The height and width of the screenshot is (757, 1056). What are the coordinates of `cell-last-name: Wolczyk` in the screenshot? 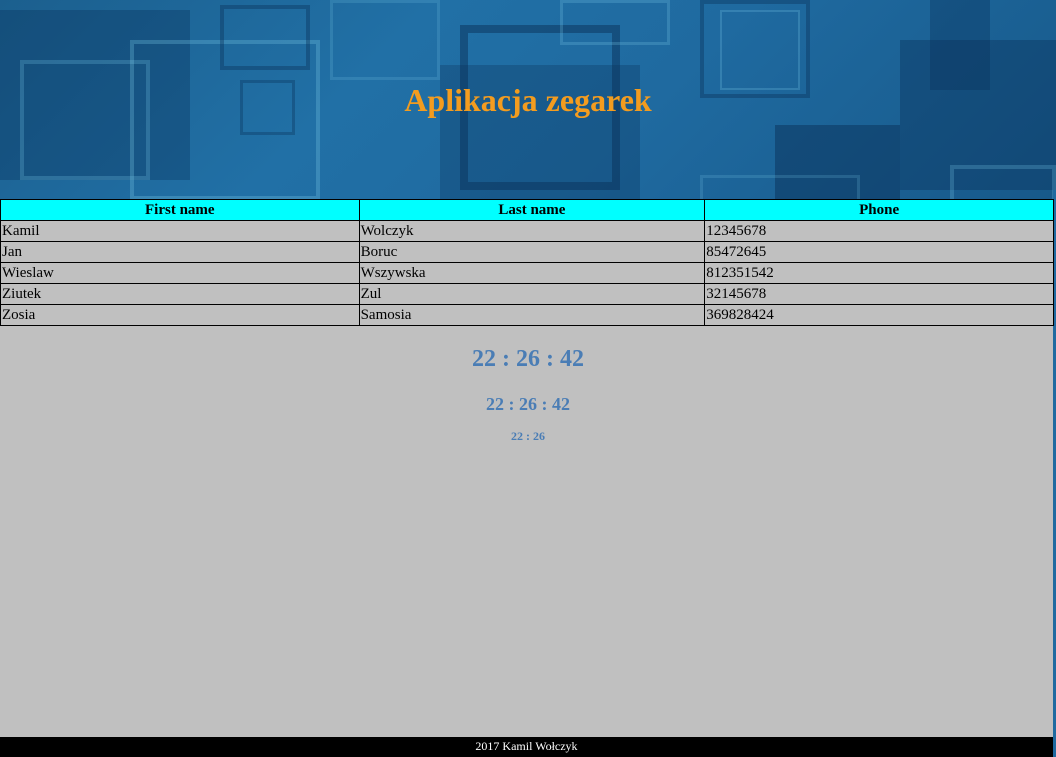 It's located at (532, 231).